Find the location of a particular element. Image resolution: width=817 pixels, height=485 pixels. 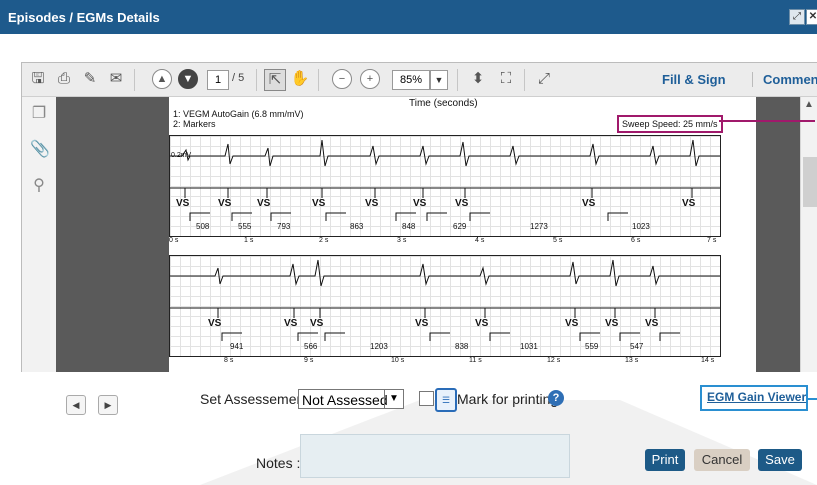

interval-value: 566 is located at coordinates (311, 346).